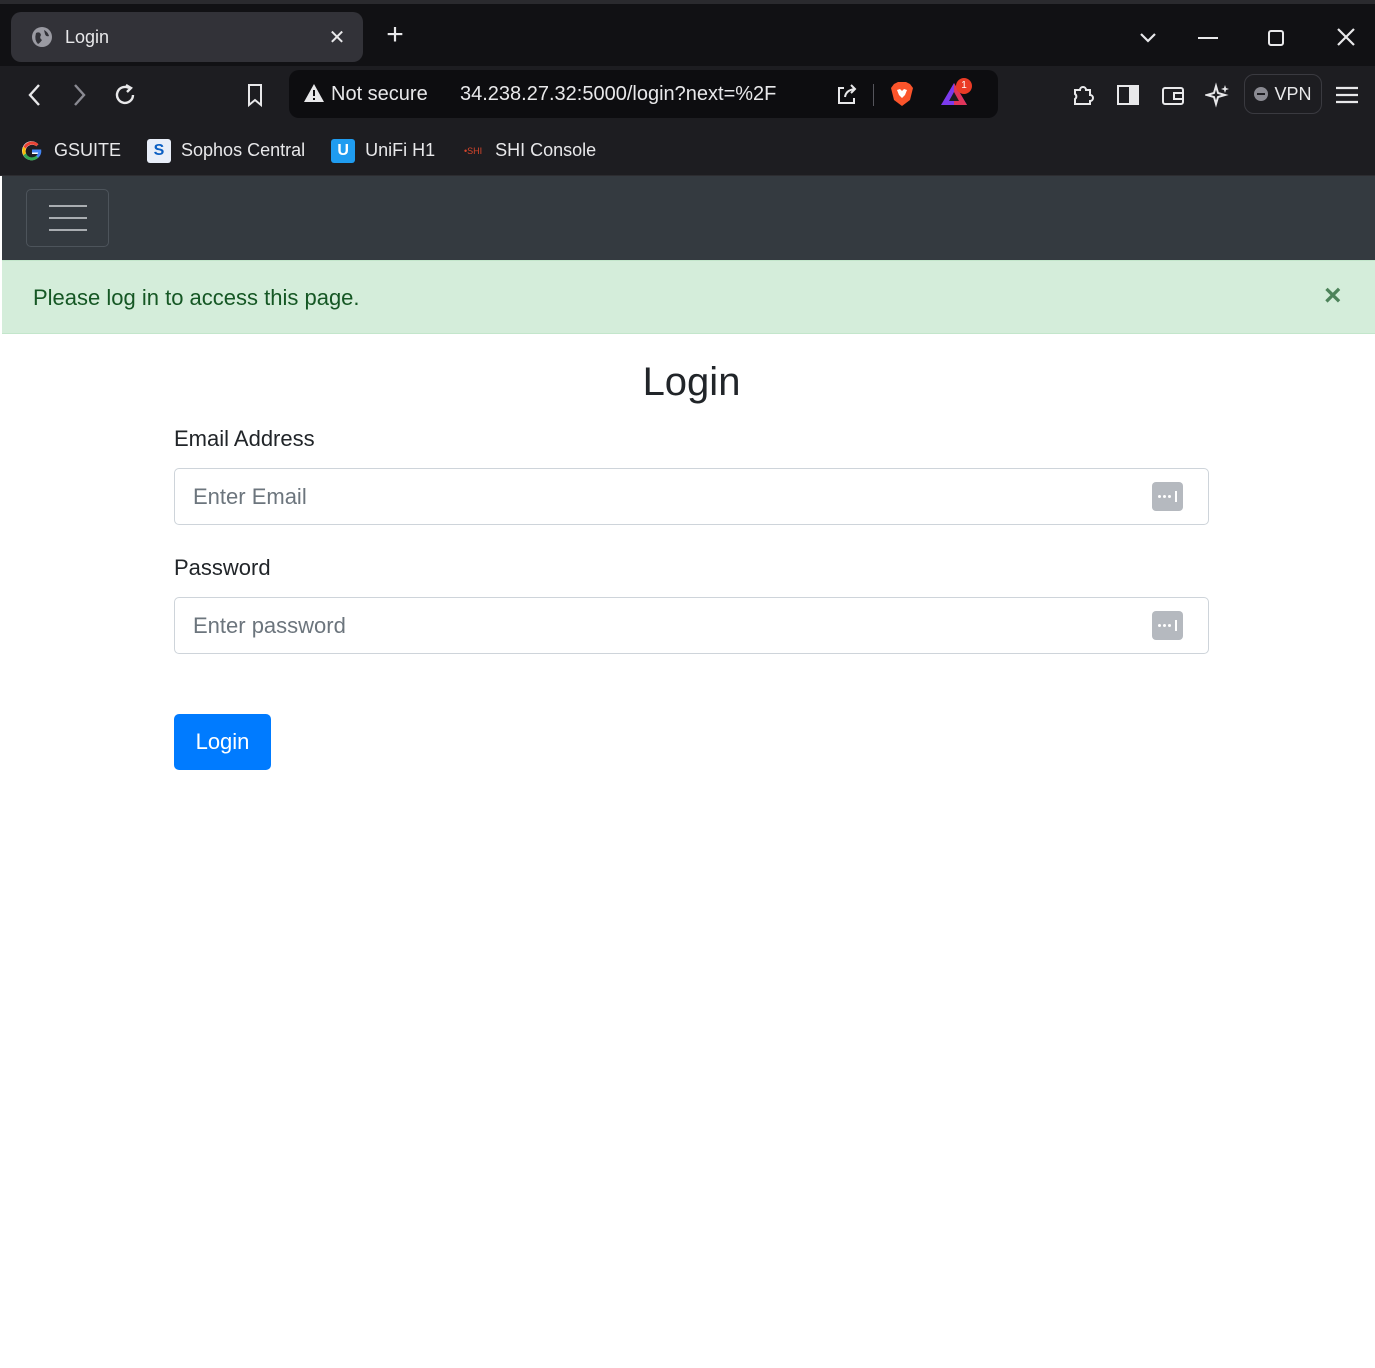 Image resolution: width=1375 pixels, height=1368 pixels. I want to click on unifi-icon: U, so click(343, 150).